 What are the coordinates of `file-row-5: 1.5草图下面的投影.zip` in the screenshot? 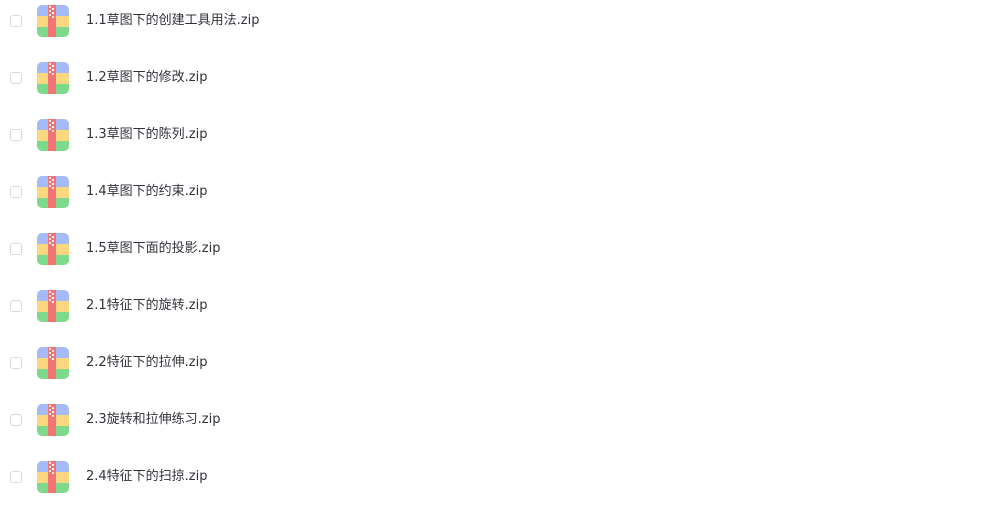 It's located at (501, 256).